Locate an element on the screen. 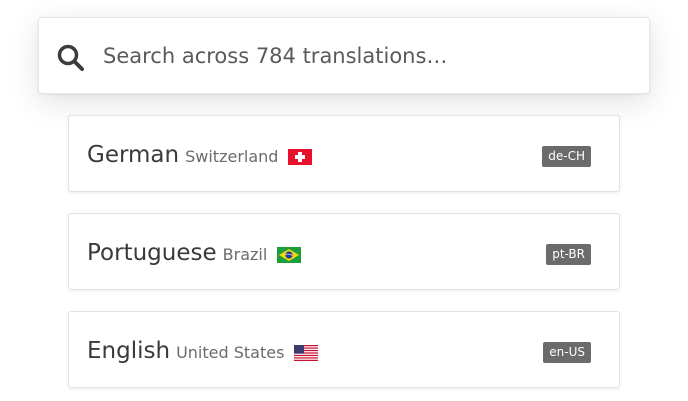 The image size is (688, 401). language-name: German is located at coordinates (133, 155).